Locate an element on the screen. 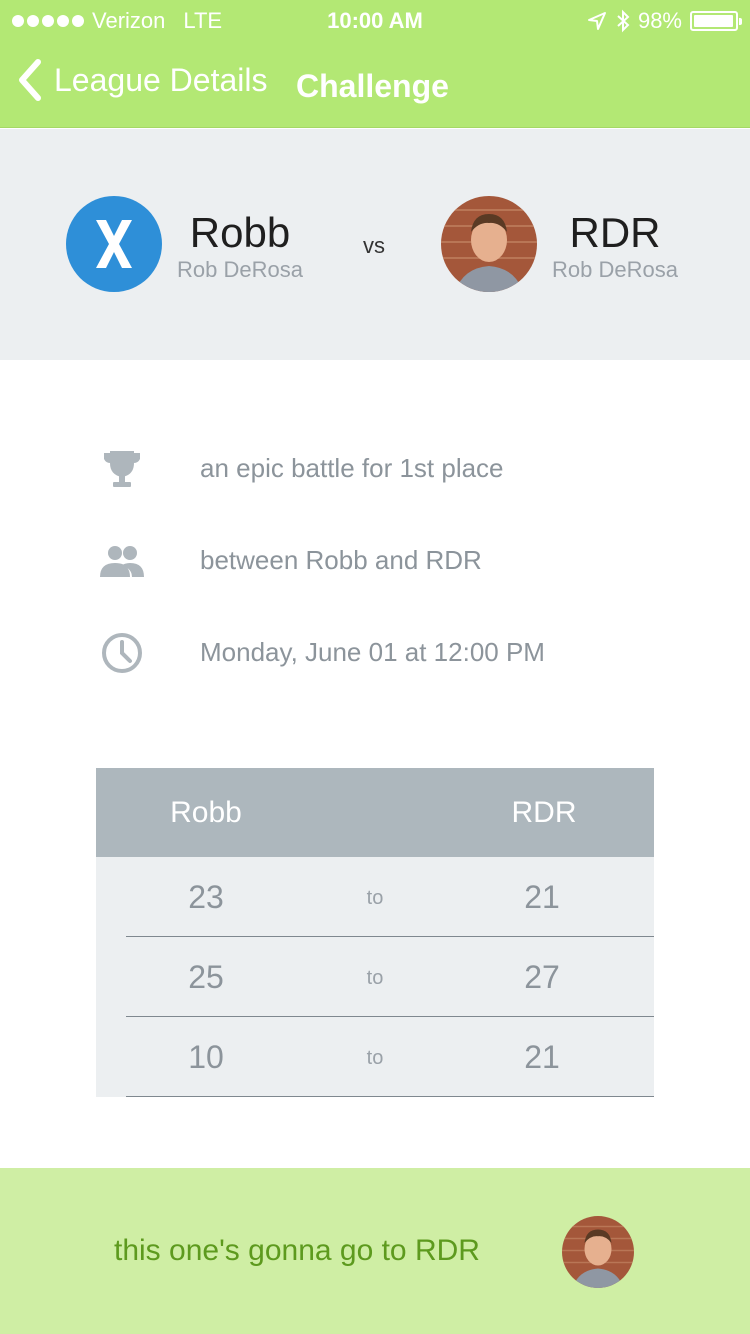 The width and height of the screenshot is (750, 1334). player-right-name: RDR is located at coordinates (615, 232).